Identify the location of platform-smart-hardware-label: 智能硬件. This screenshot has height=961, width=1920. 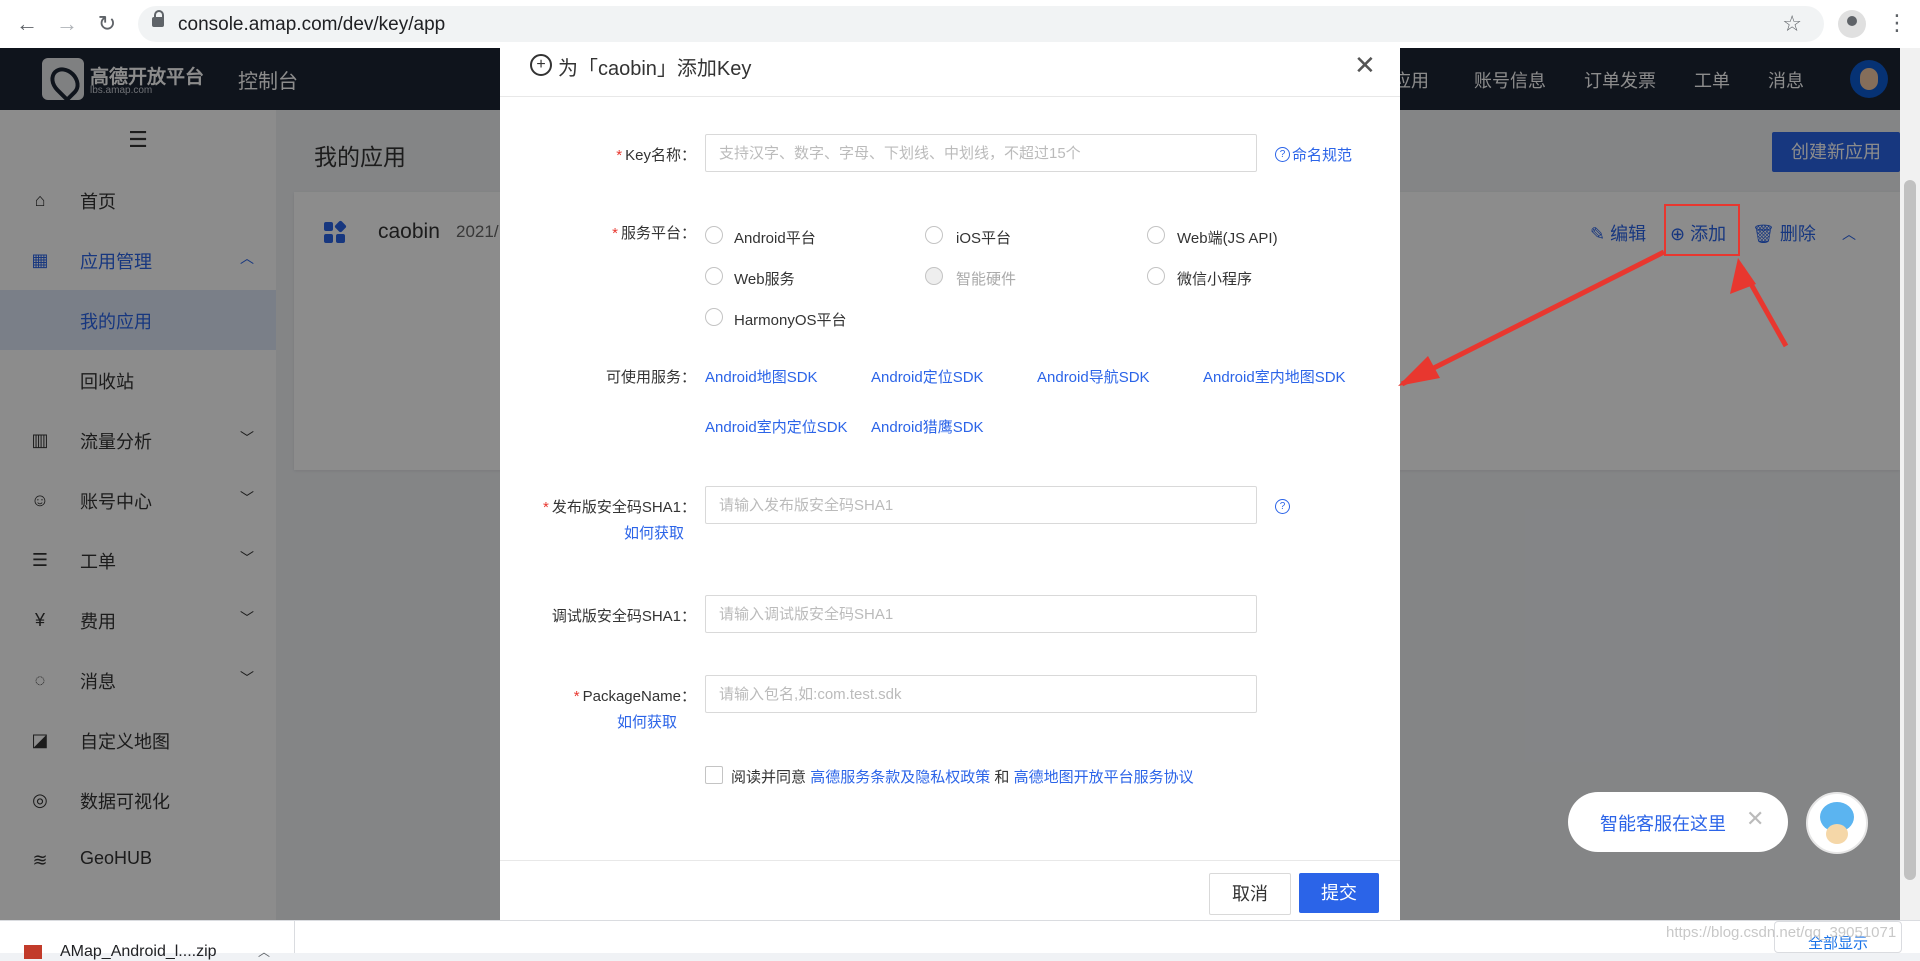
(986, 279).